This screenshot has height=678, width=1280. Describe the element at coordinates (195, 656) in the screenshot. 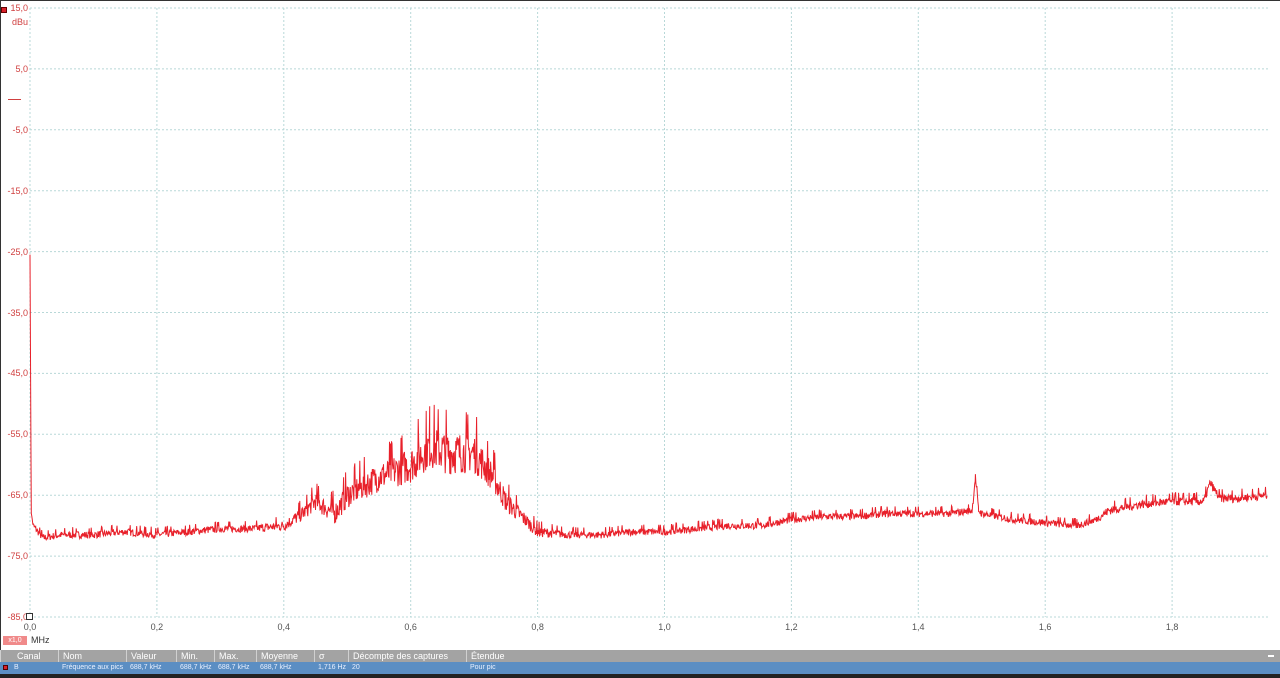

I see `column-header: Min.` at that location.